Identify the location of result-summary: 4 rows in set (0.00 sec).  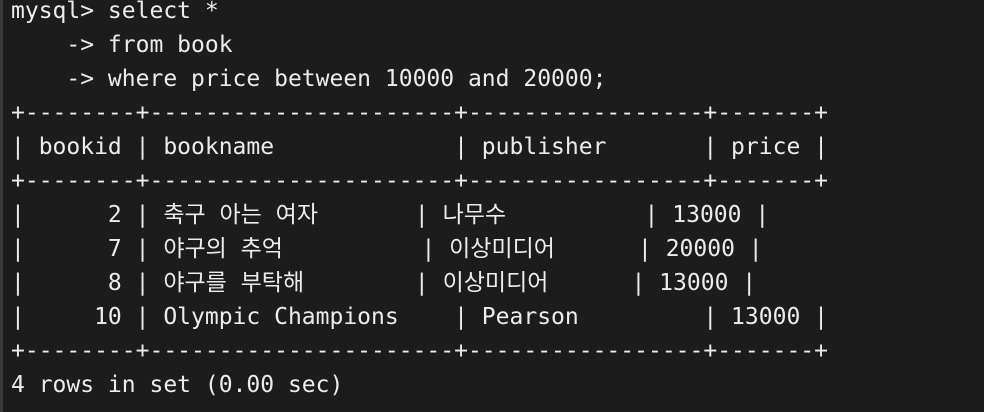
(177, 385).